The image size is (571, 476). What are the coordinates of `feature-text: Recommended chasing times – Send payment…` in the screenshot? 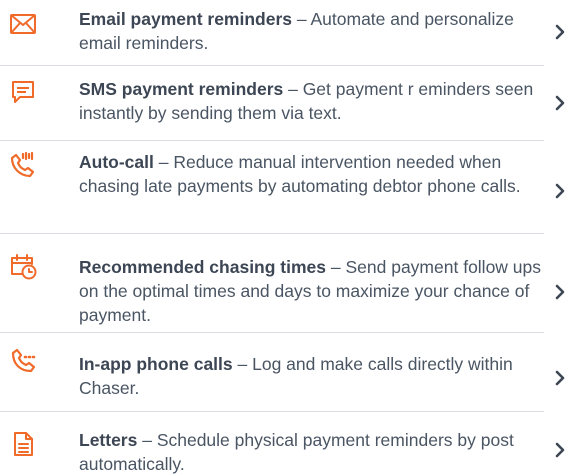 It's located at (313, 291).